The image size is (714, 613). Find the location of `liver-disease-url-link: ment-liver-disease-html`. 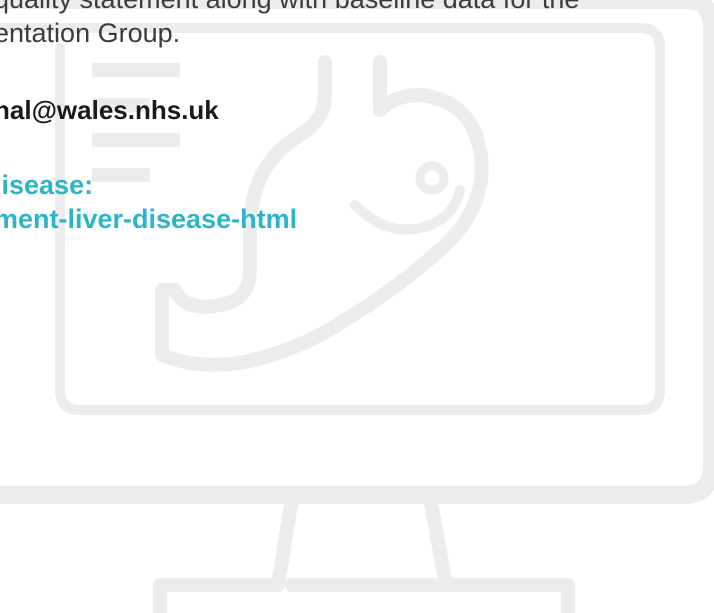

liver-disease-url-link: ment-liver-disease-html is located at coordinates (148, 219).